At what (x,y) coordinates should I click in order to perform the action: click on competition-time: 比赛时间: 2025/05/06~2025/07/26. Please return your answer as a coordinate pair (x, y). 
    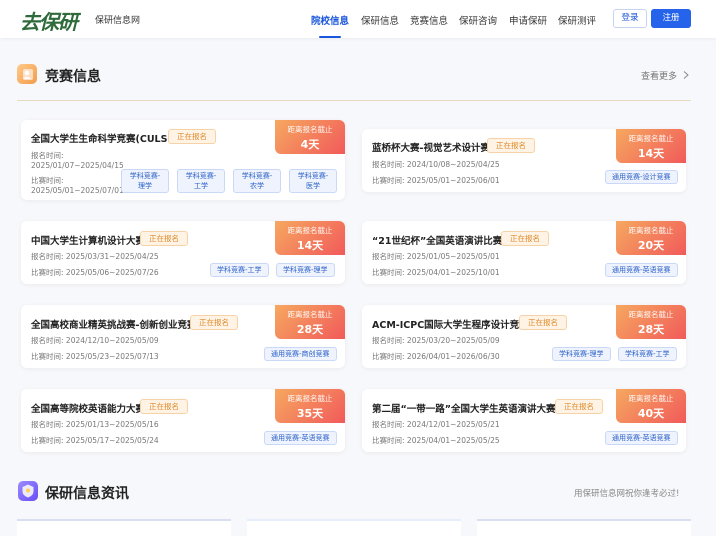
    Looking at the image, I should click on (95, 273).